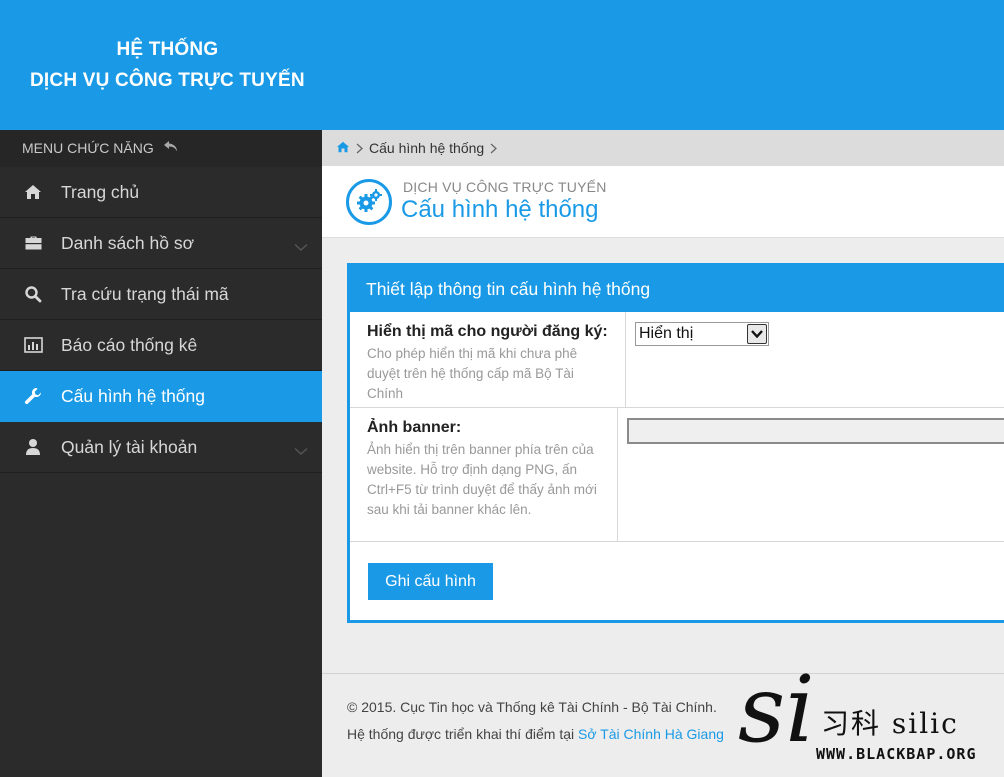 Image resolution: width=1004 pixels, height=777 pixels. Describe the element at coordinates (472, 469) in the screenshot. I see `field-description-line: website. Hỗ trợ định dạng PNG, ấn` at that location.